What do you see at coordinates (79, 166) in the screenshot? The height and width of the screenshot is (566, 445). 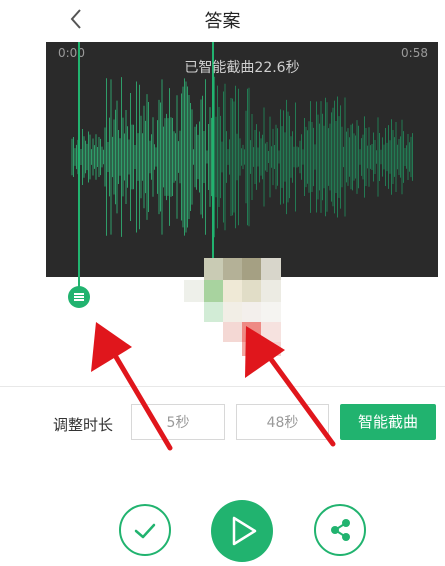 I see `start-handle-line` at bounding box center [79, 166].